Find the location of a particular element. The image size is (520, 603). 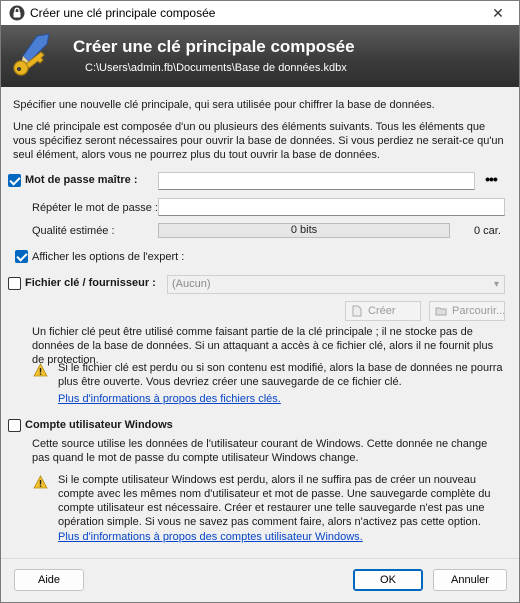

expert-options-label: Afficher les options de l'expert : is located at coordinates (108, 257).